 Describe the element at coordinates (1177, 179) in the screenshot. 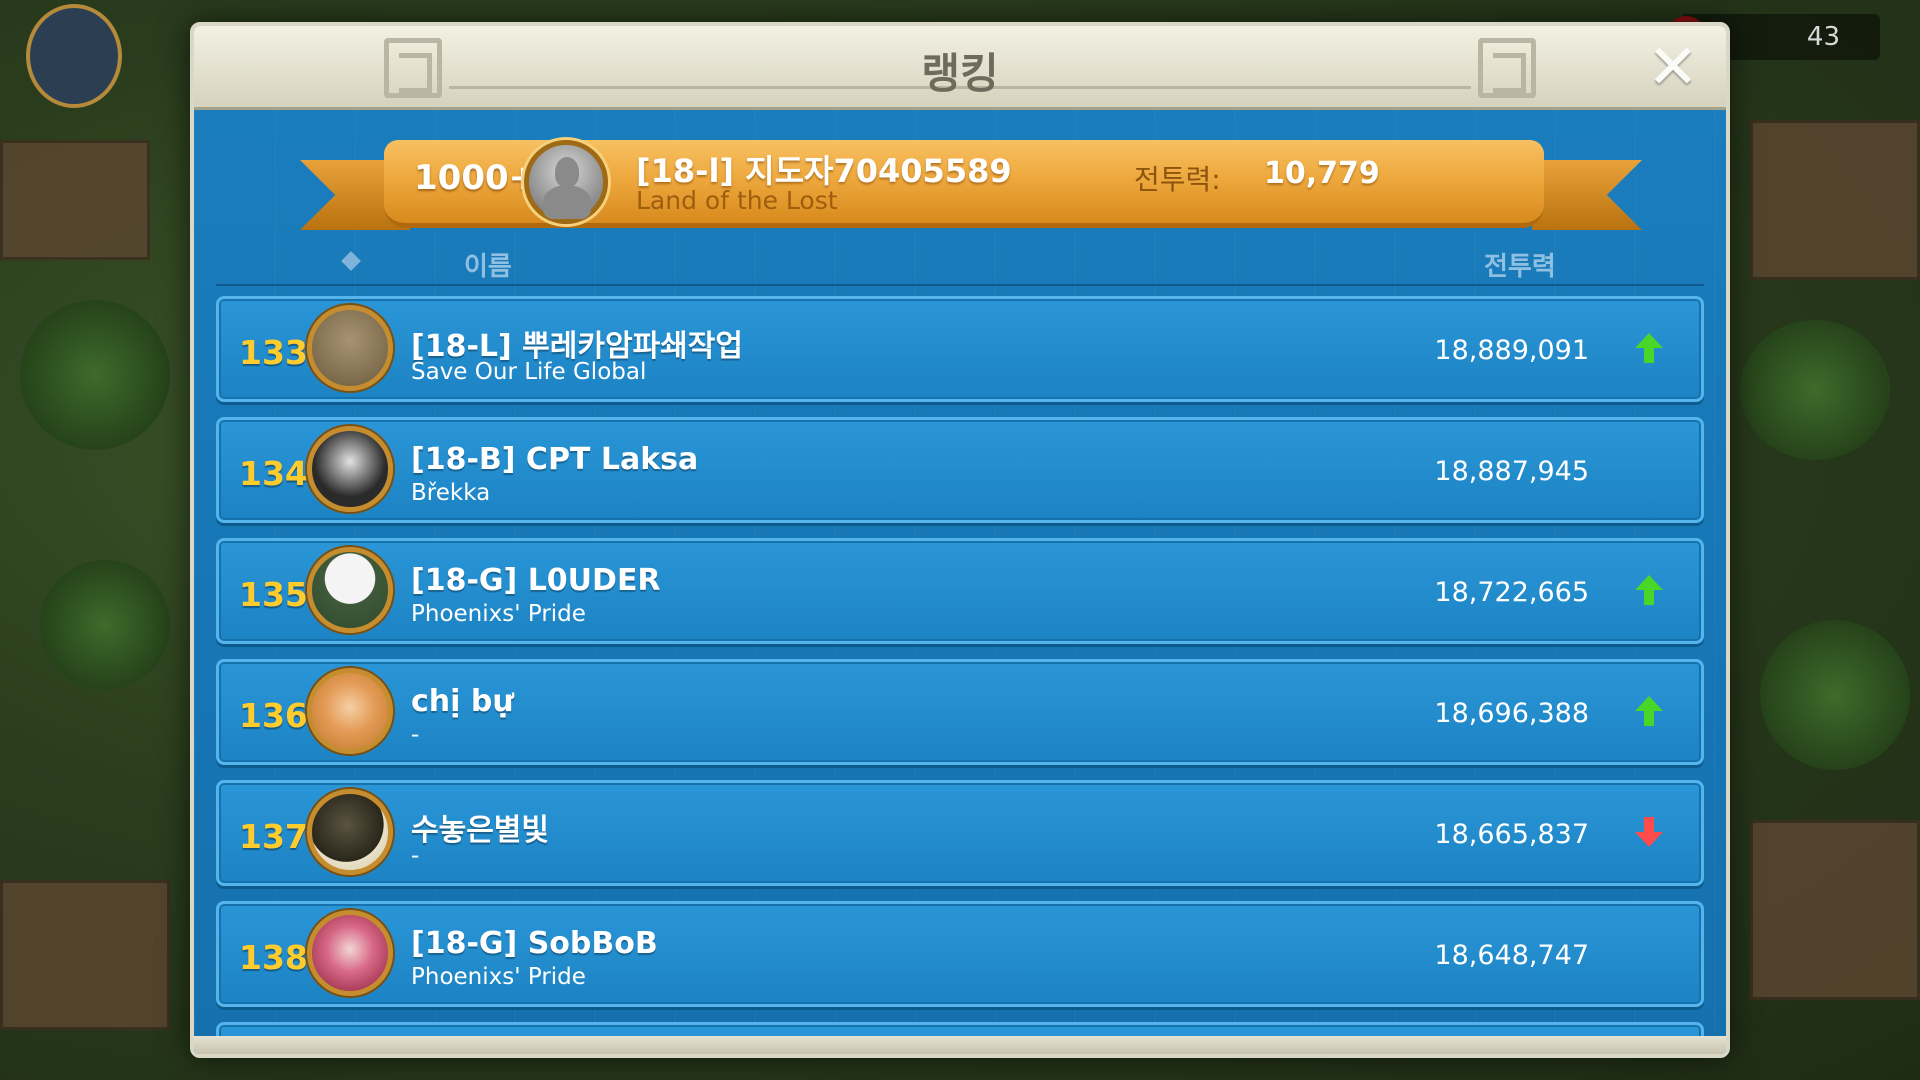

I see `player-power-label: 전투력:` at that location.